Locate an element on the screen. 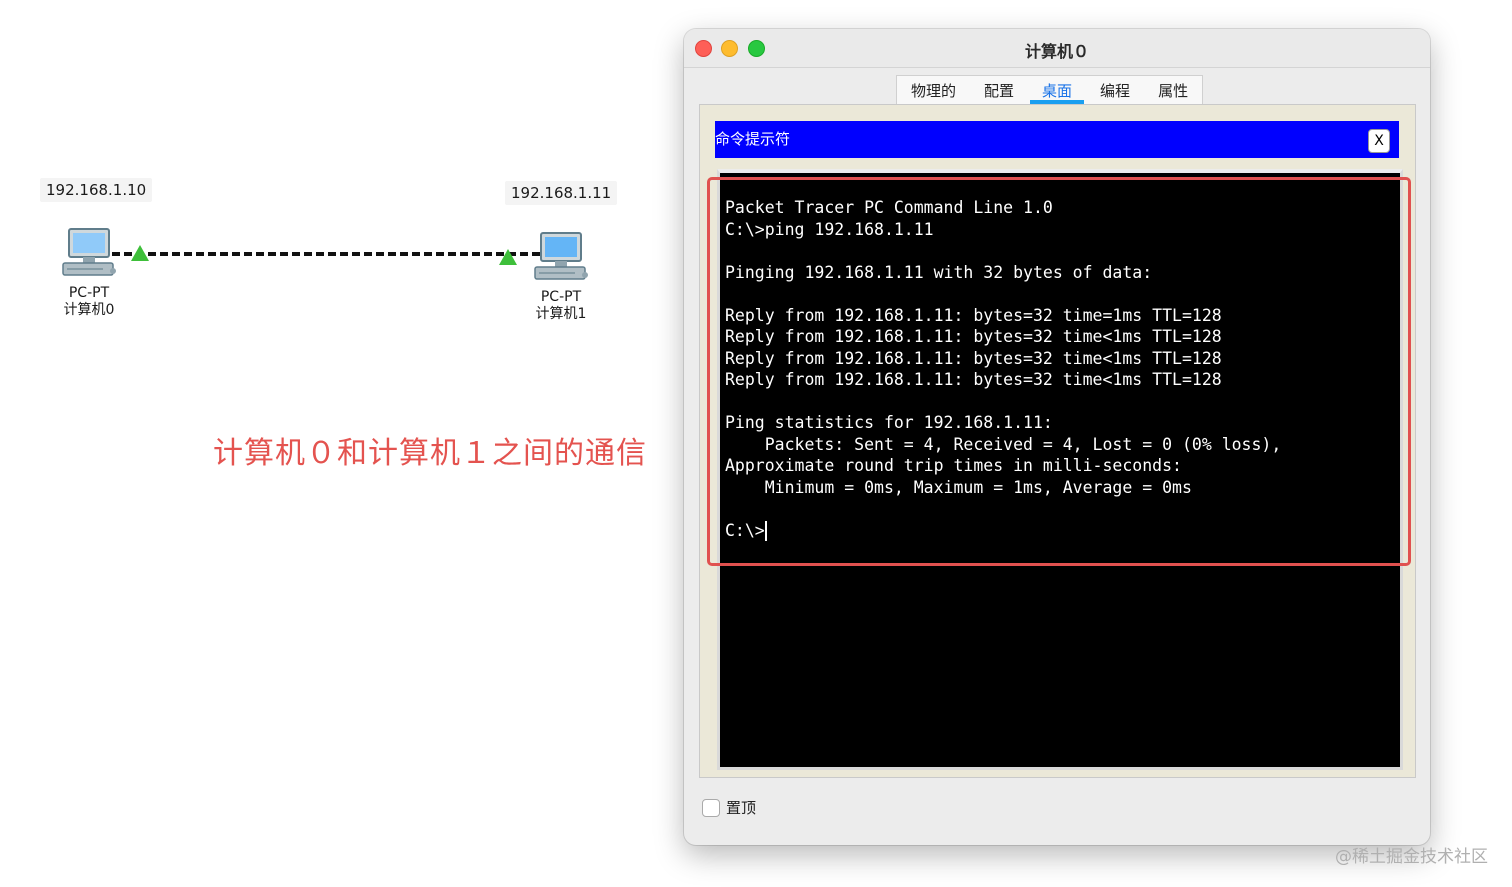 This screenshot has height=887, width=1512. tab-bar: 物理的 配置 桌面 编程 属性 is located at coordinates (1050, 89).